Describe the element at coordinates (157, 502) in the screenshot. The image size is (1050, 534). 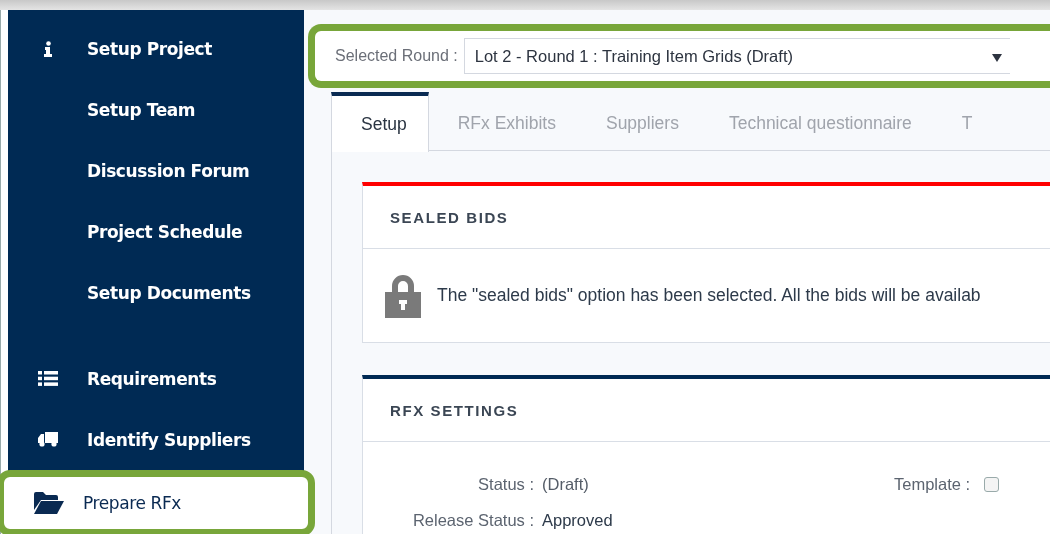
I see `sidebar-item: Prepare RFx` at that location.